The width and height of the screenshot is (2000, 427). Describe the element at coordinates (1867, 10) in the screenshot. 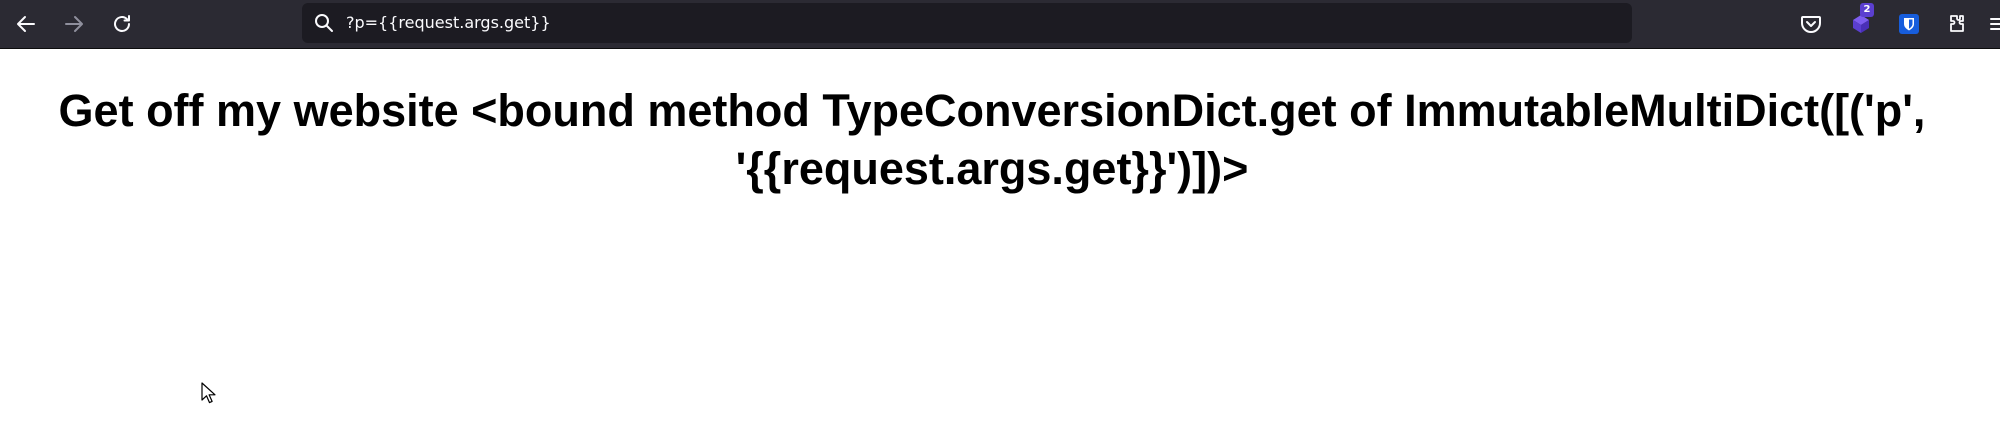

I see `extension-badge: 2` at that location.